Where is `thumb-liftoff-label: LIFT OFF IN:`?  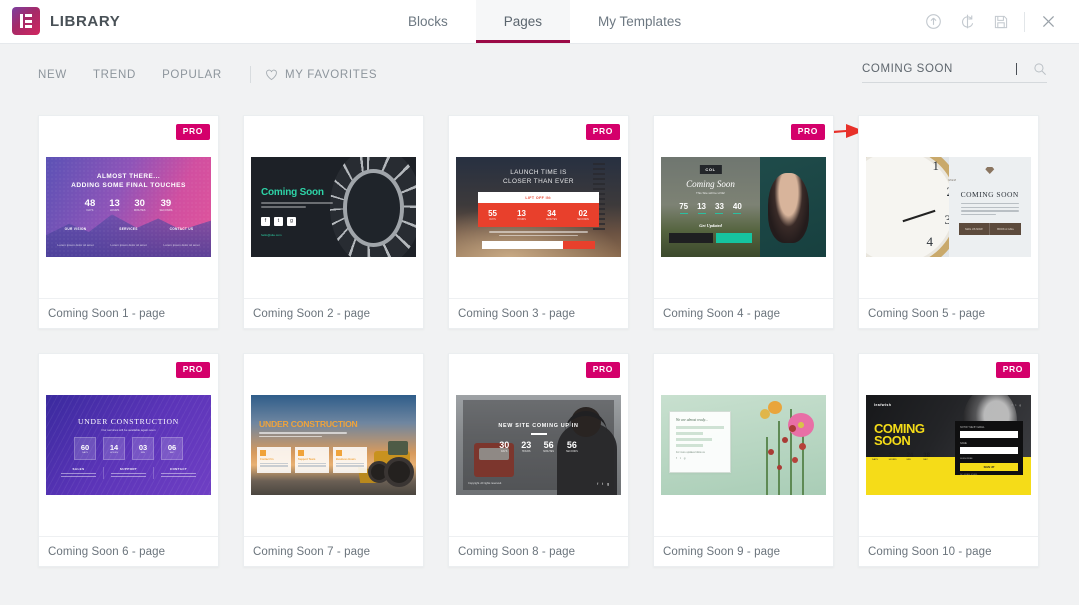 thumb-liftoff-label: LIFT OFF IN: is located at coordinates (538, 197).